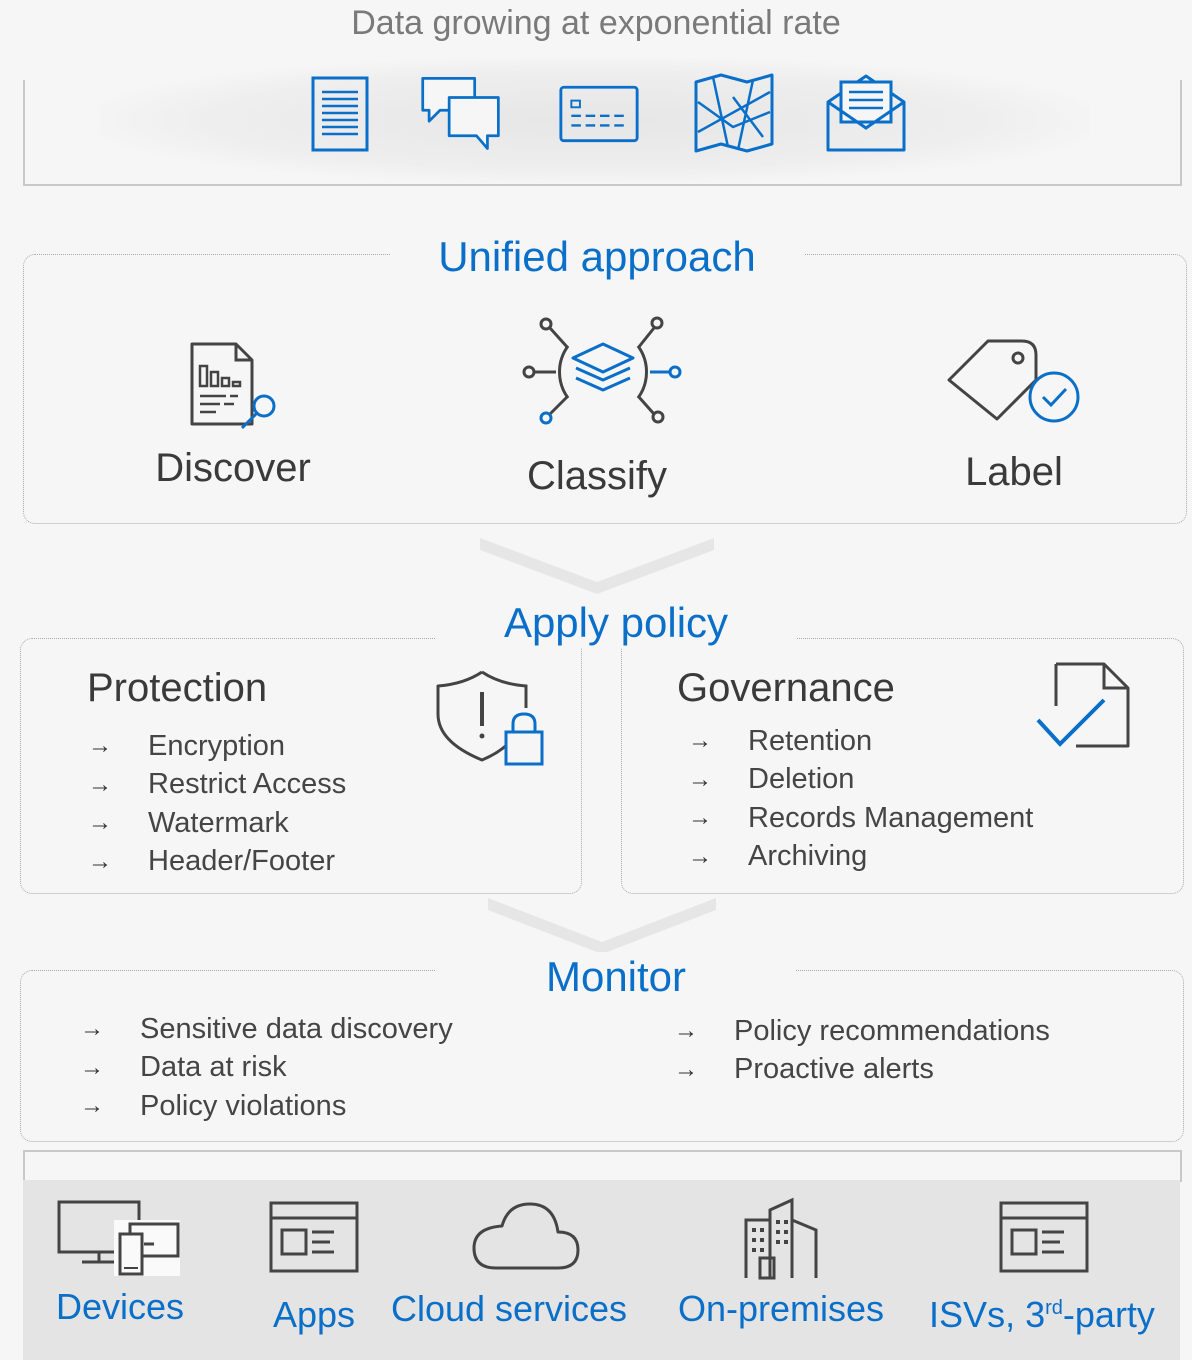  Describe the element at coordinates (866, 113) in the screenshot. I see `email-icon` at that location.